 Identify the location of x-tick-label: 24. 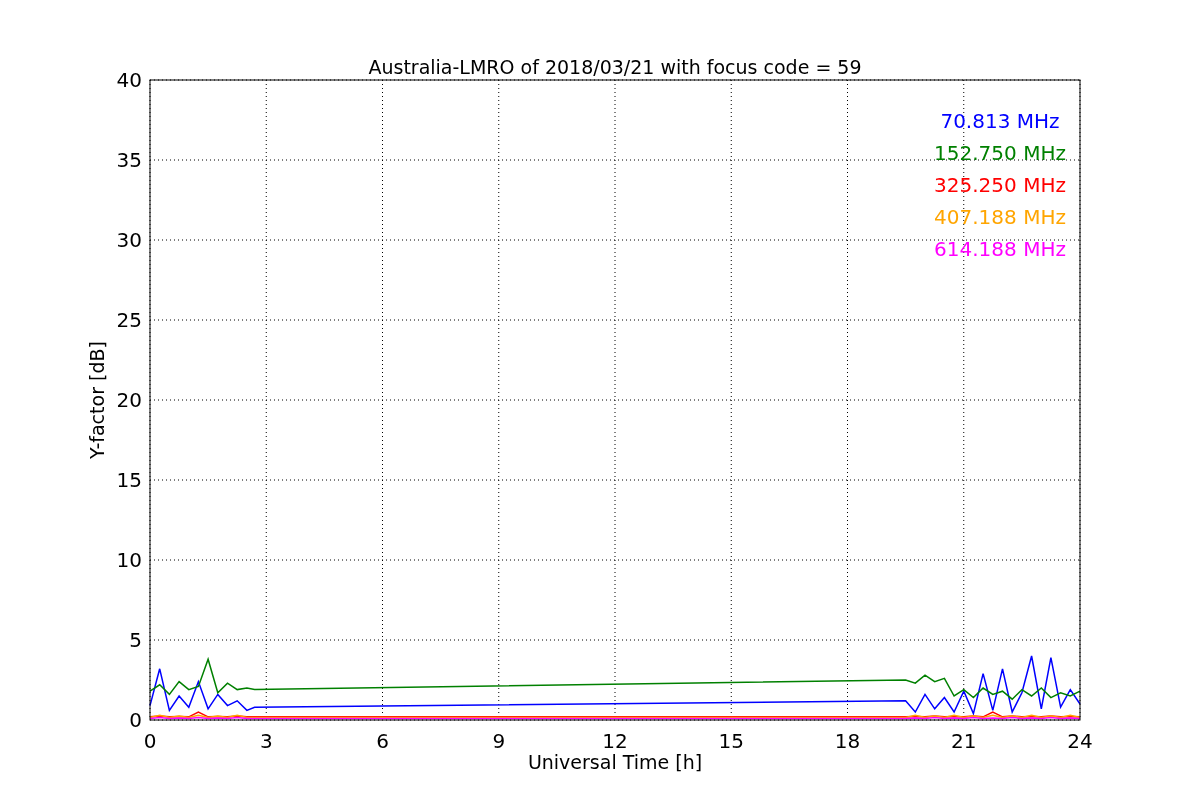
(1080, 741).